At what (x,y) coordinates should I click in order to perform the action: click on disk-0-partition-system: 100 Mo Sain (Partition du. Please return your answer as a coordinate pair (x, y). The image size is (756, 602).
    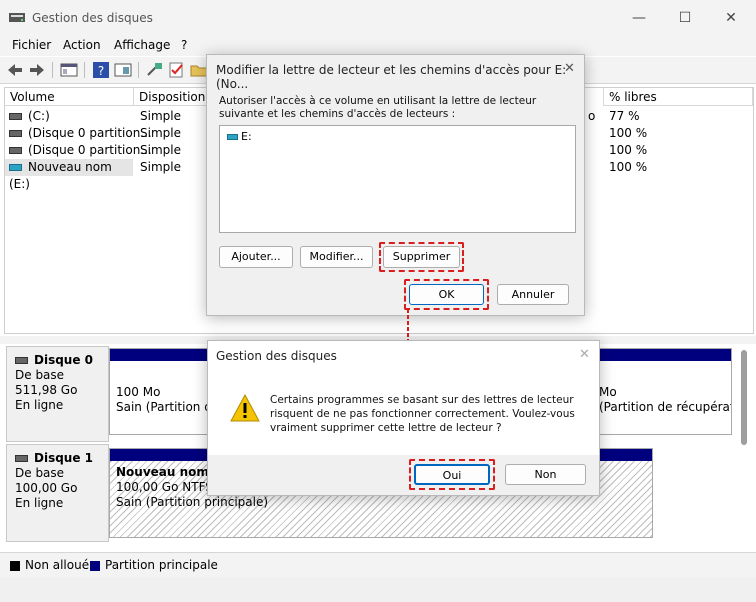
    Looking at the image, I should click on (160, 391).